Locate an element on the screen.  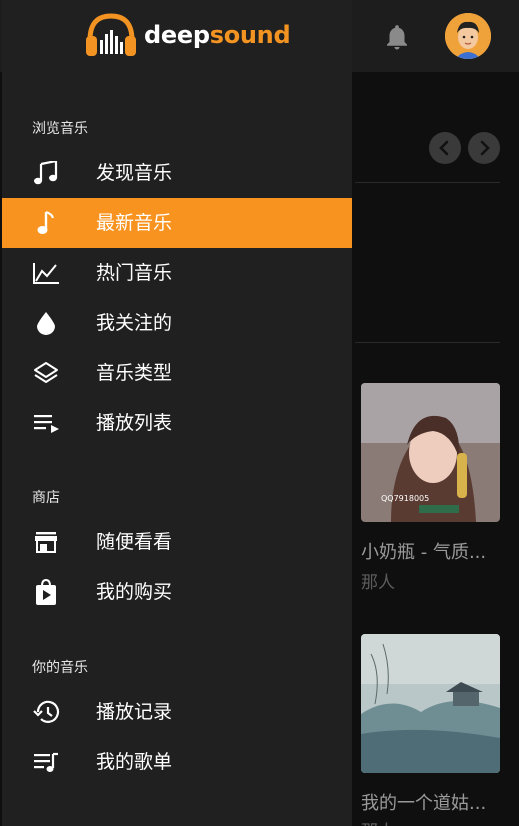
section-title-browse-music: 浏览音乐 is located at coordinates (60, 129).